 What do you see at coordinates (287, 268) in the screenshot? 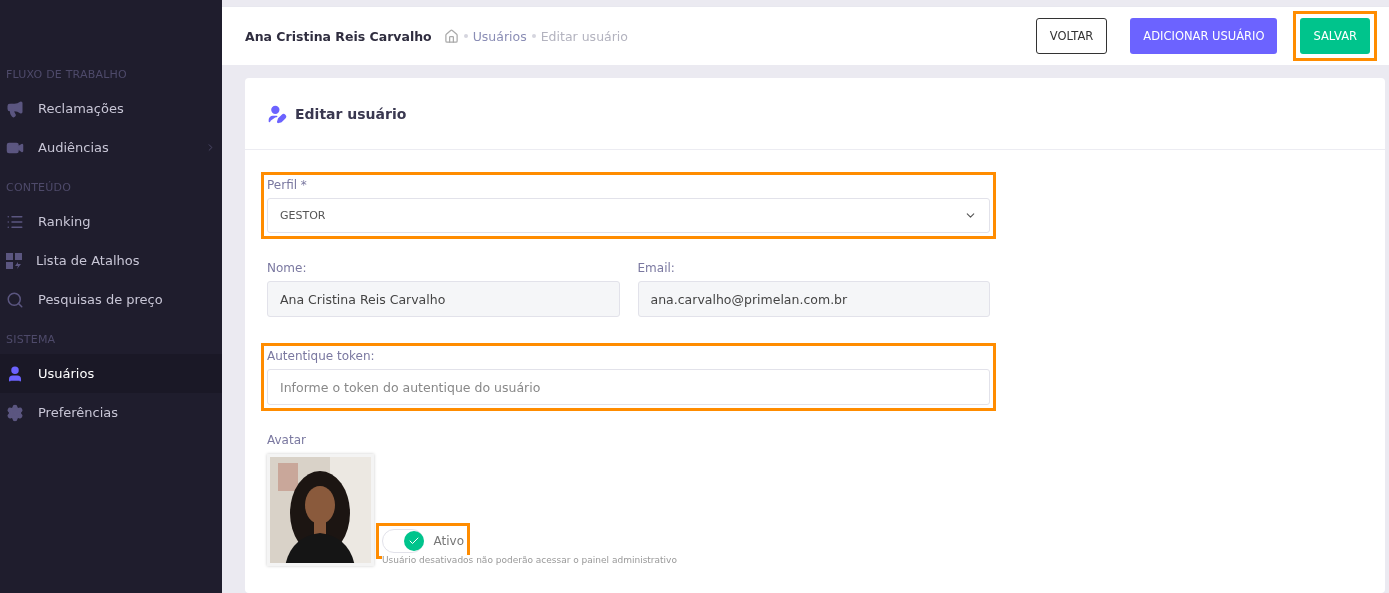
I see `field-label: Nome:` at bounding box center [287, 268].